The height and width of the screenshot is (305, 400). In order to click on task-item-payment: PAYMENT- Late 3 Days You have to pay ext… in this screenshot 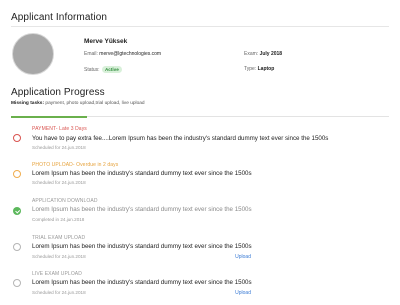, I will do `click(200, 142)`.